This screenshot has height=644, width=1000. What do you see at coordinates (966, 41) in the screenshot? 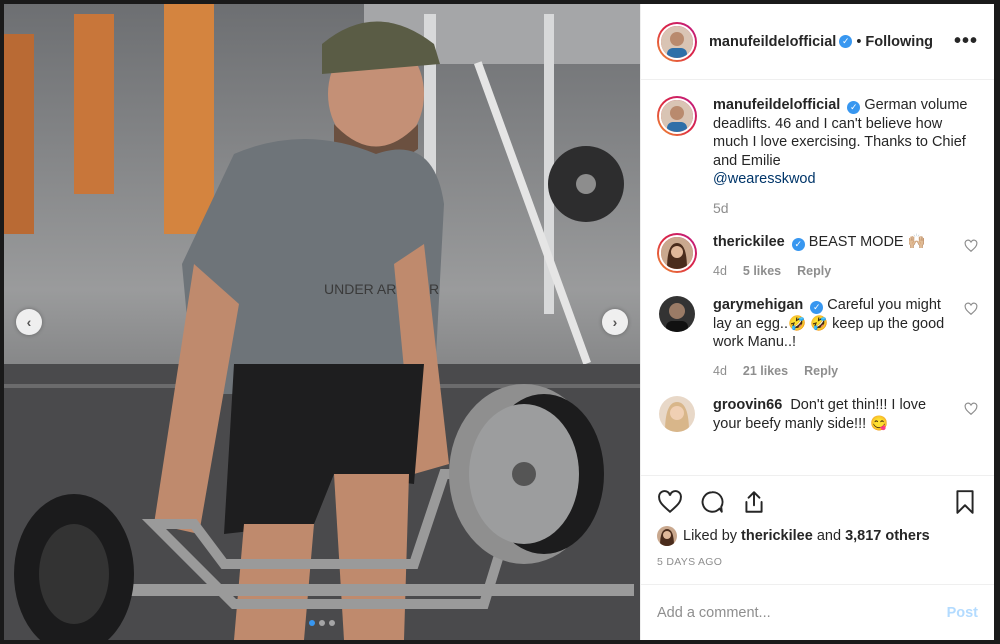
I see `more-options-icon: •••` at bounding box center [966, 41].